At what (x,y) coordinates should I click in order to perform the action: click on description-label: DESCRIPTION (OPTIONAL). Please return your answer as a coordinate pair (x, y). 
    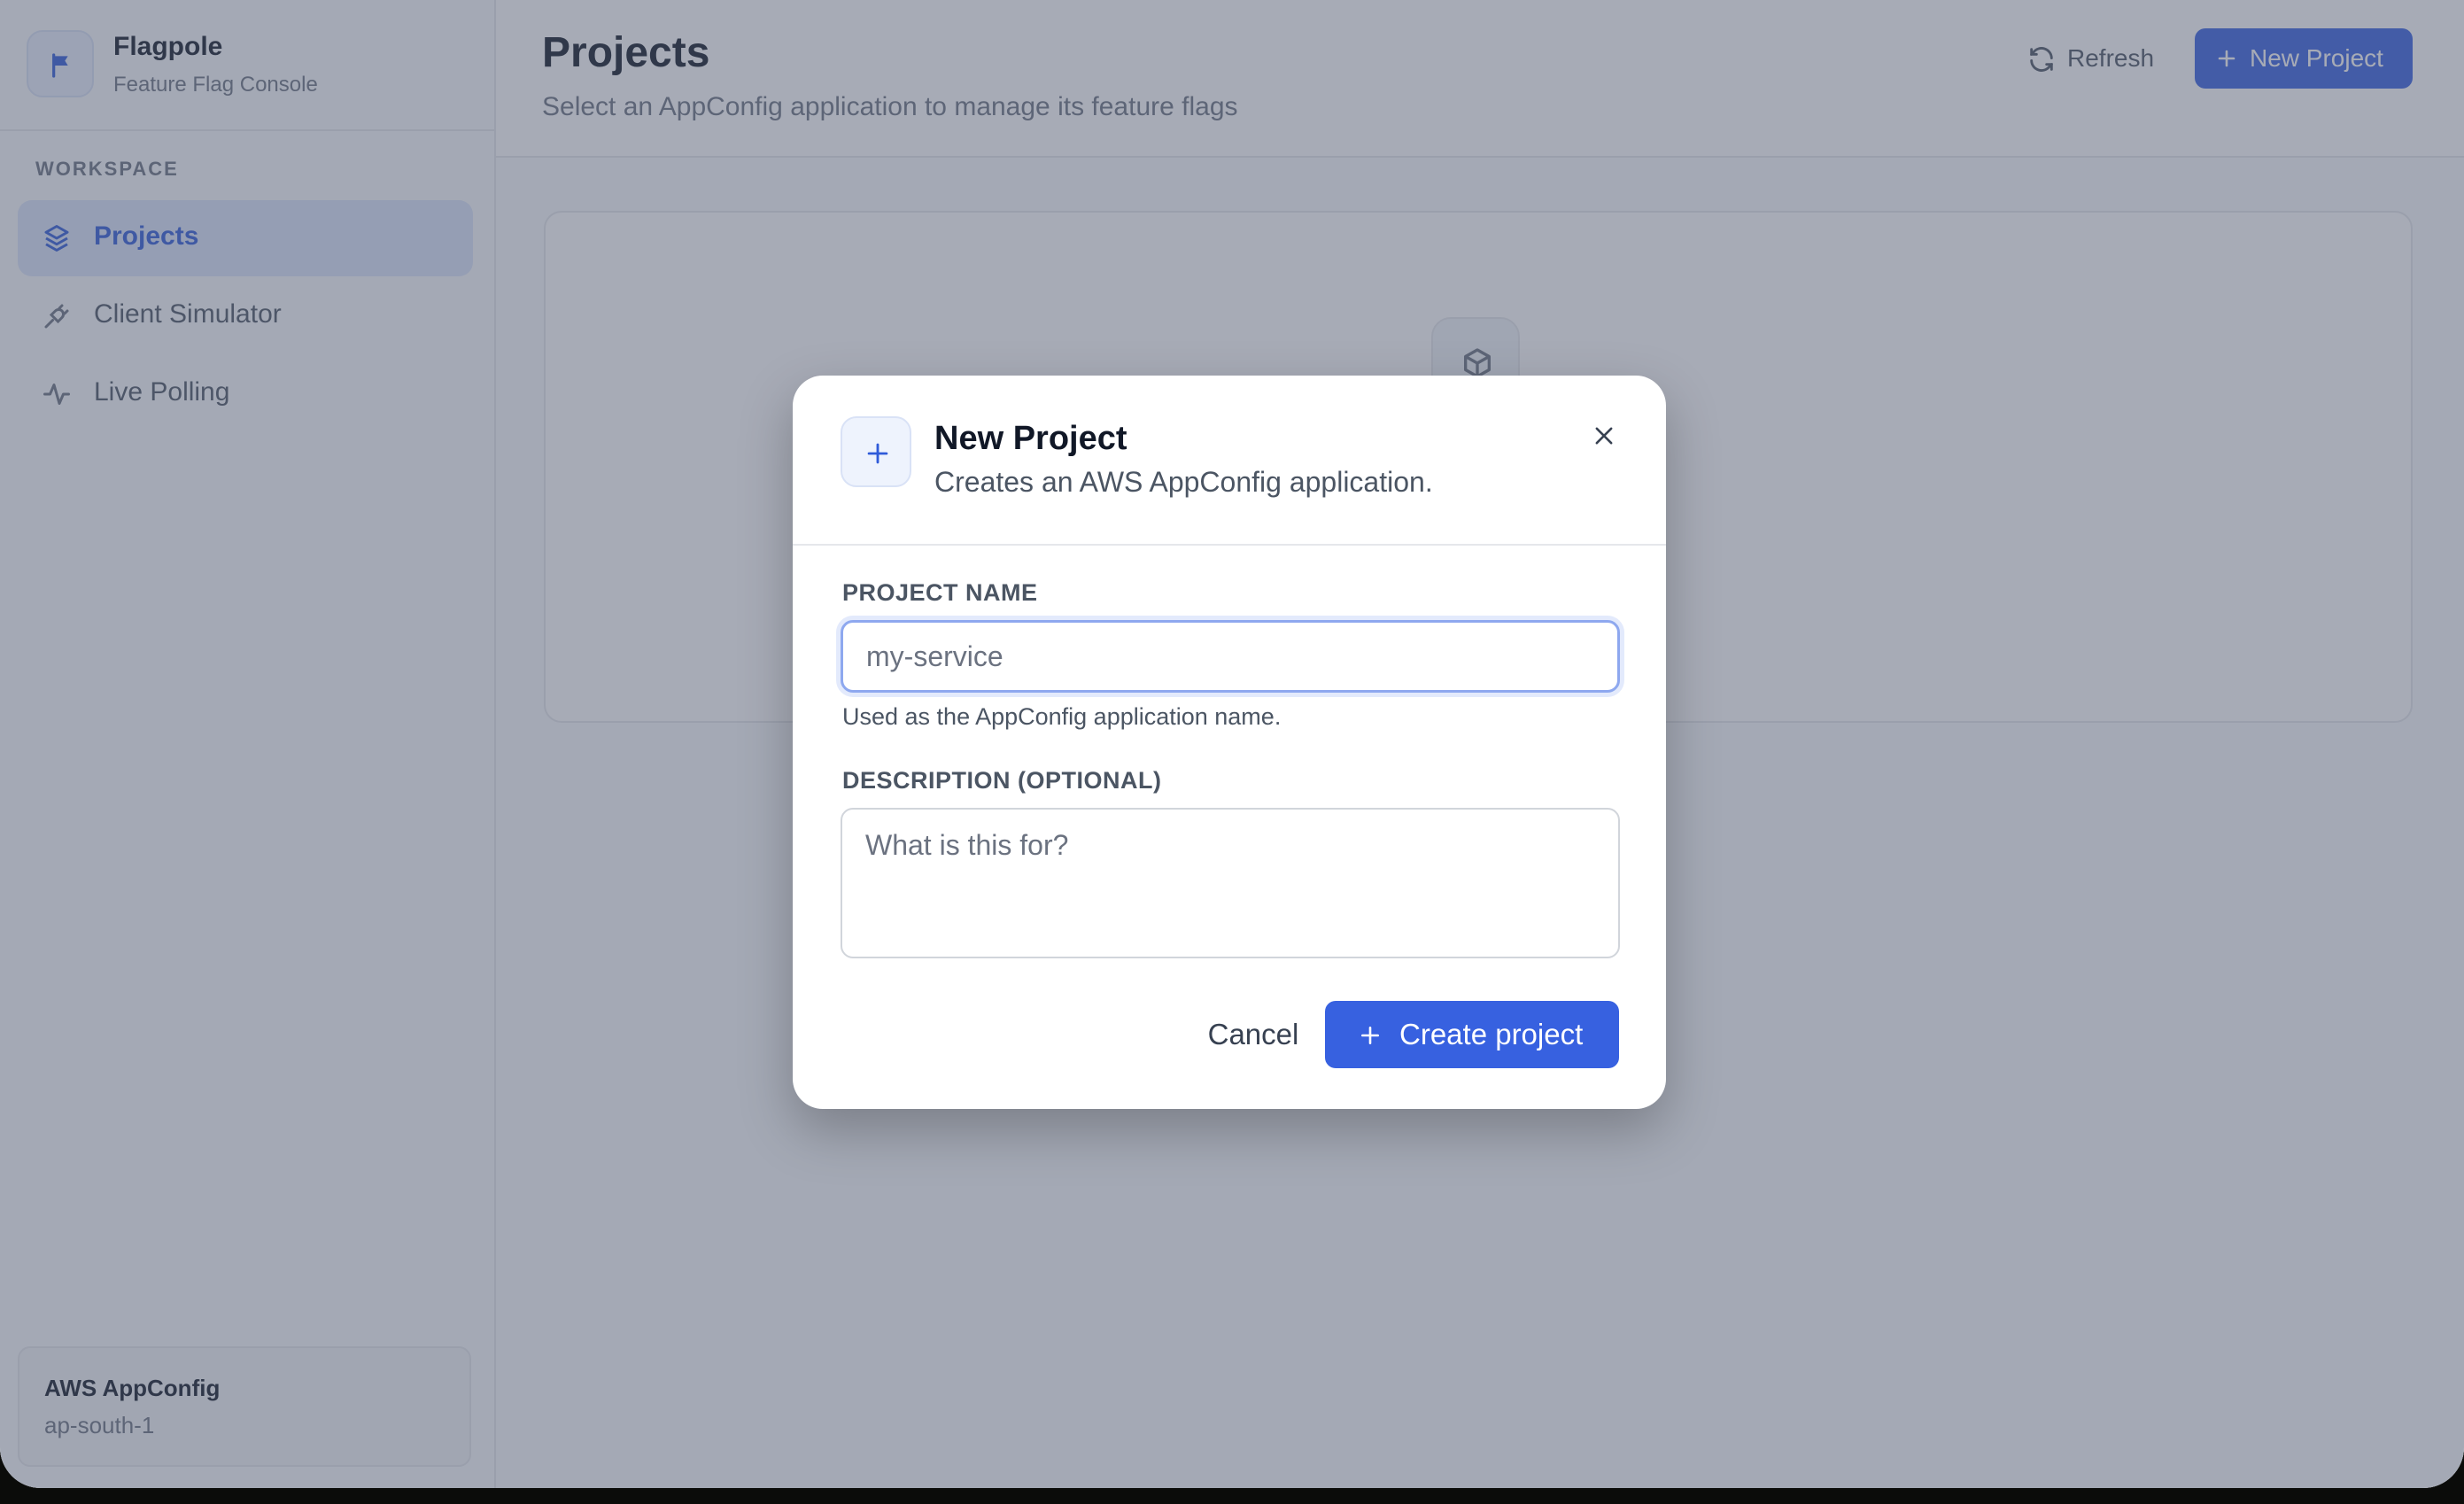
    Looking at the image, I should click on (1002, 780).